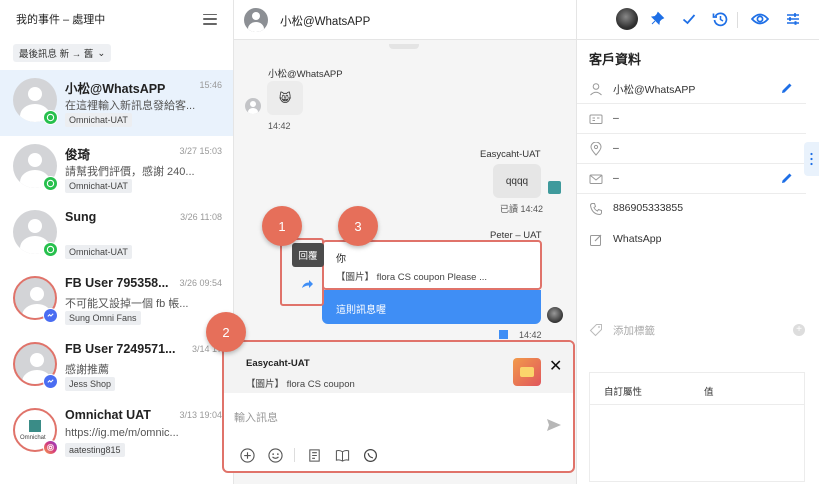 This screenshot has height=484, width=819. What do you see at coordinates (61, 20) in the screenshot?
I see `inbox-title: 我的事件 – 處理中` at bounding box center [61, 20].